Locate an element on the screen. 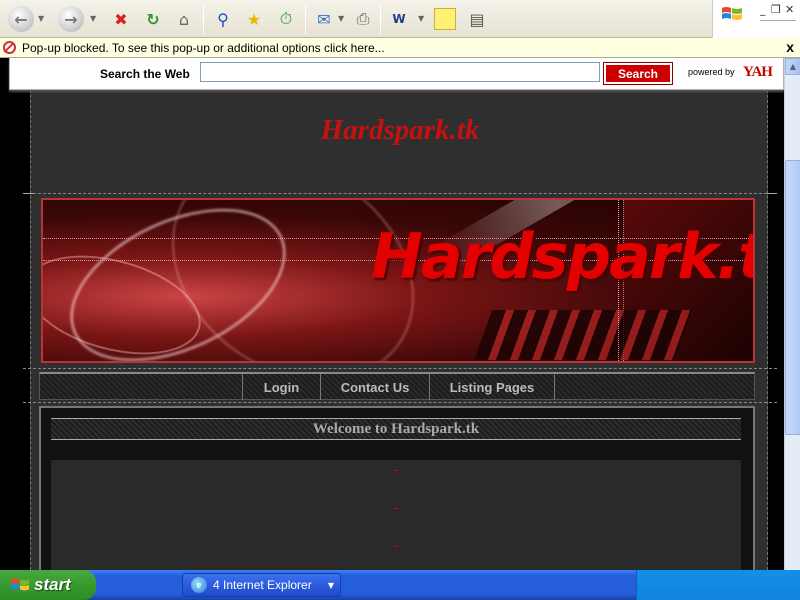 The image size is (800, 600). vertical-scrollbar: ▲ is located at coordinates (792, 314).